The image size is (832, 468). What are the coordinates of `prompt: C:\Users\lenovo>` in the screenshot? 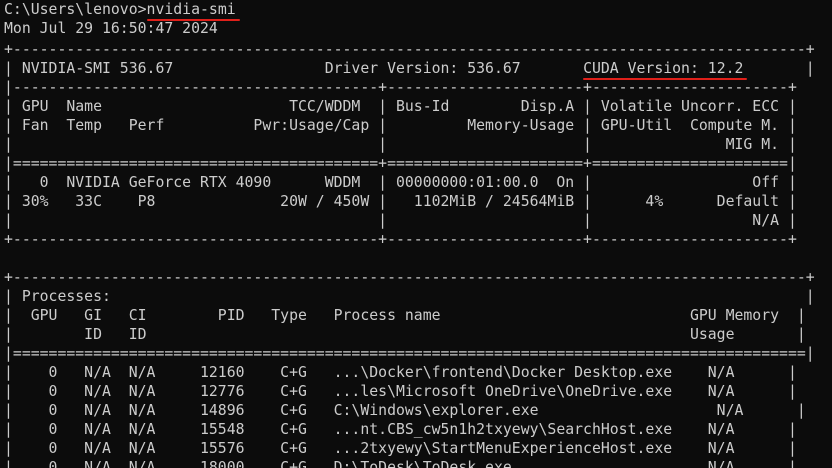 It's located at (75, 9).